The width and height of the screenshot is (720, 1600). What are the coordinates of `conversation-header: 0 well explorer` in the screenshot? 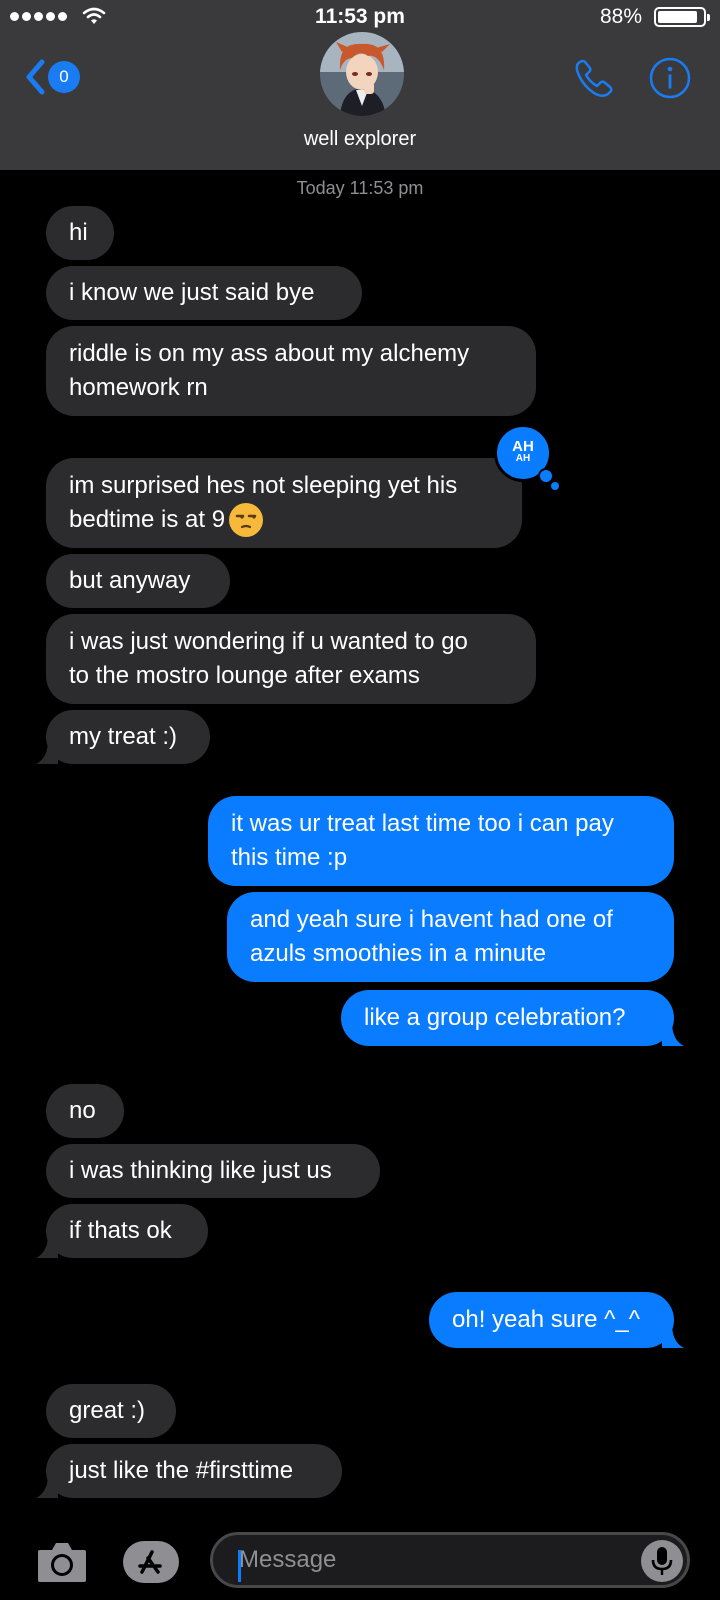 It's located at (360, 101).